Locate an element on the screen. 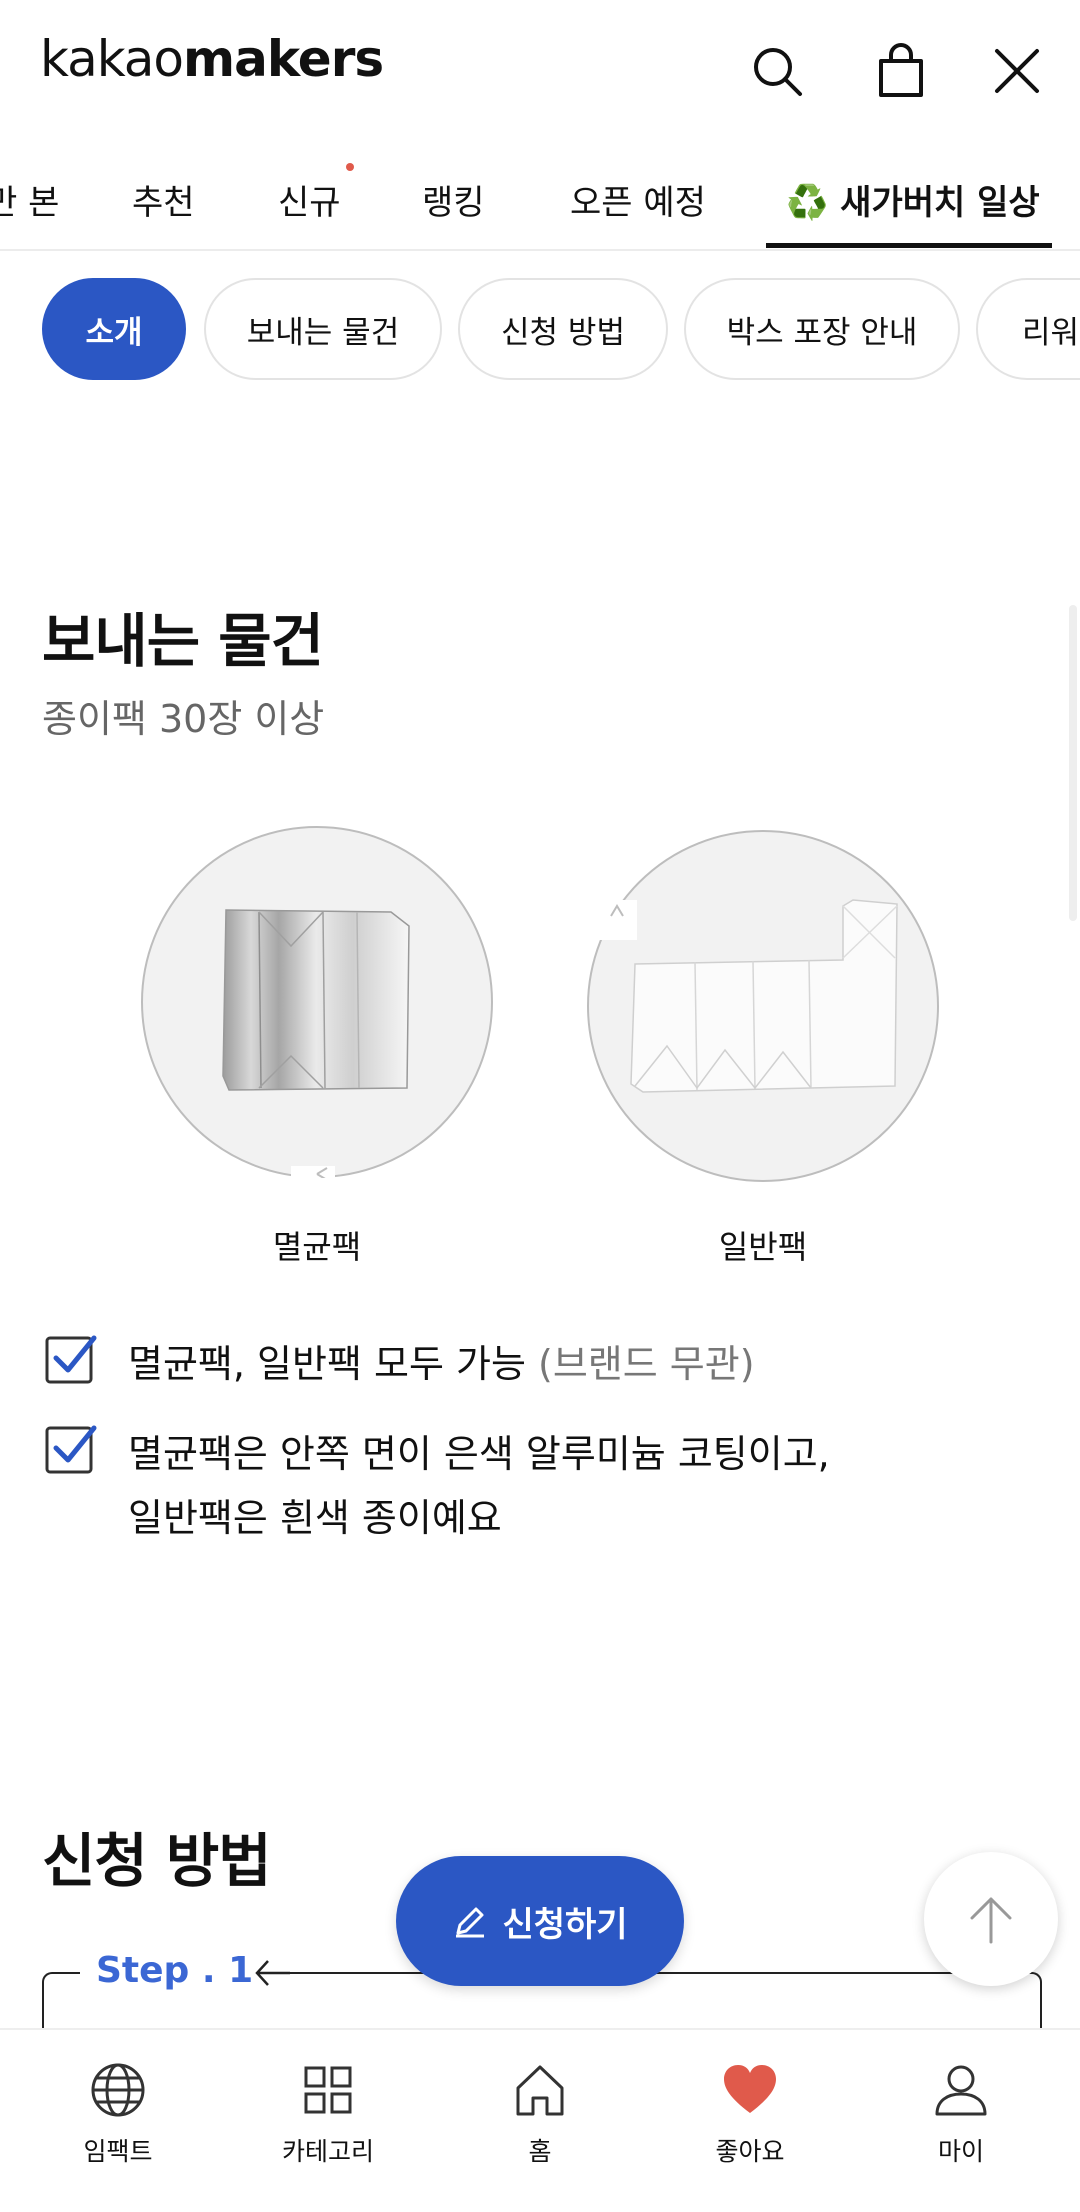 This screenshot has height=2212, width=1080. chip-how-to-apply: 신청 방법 is located at coordinates (563, 329).